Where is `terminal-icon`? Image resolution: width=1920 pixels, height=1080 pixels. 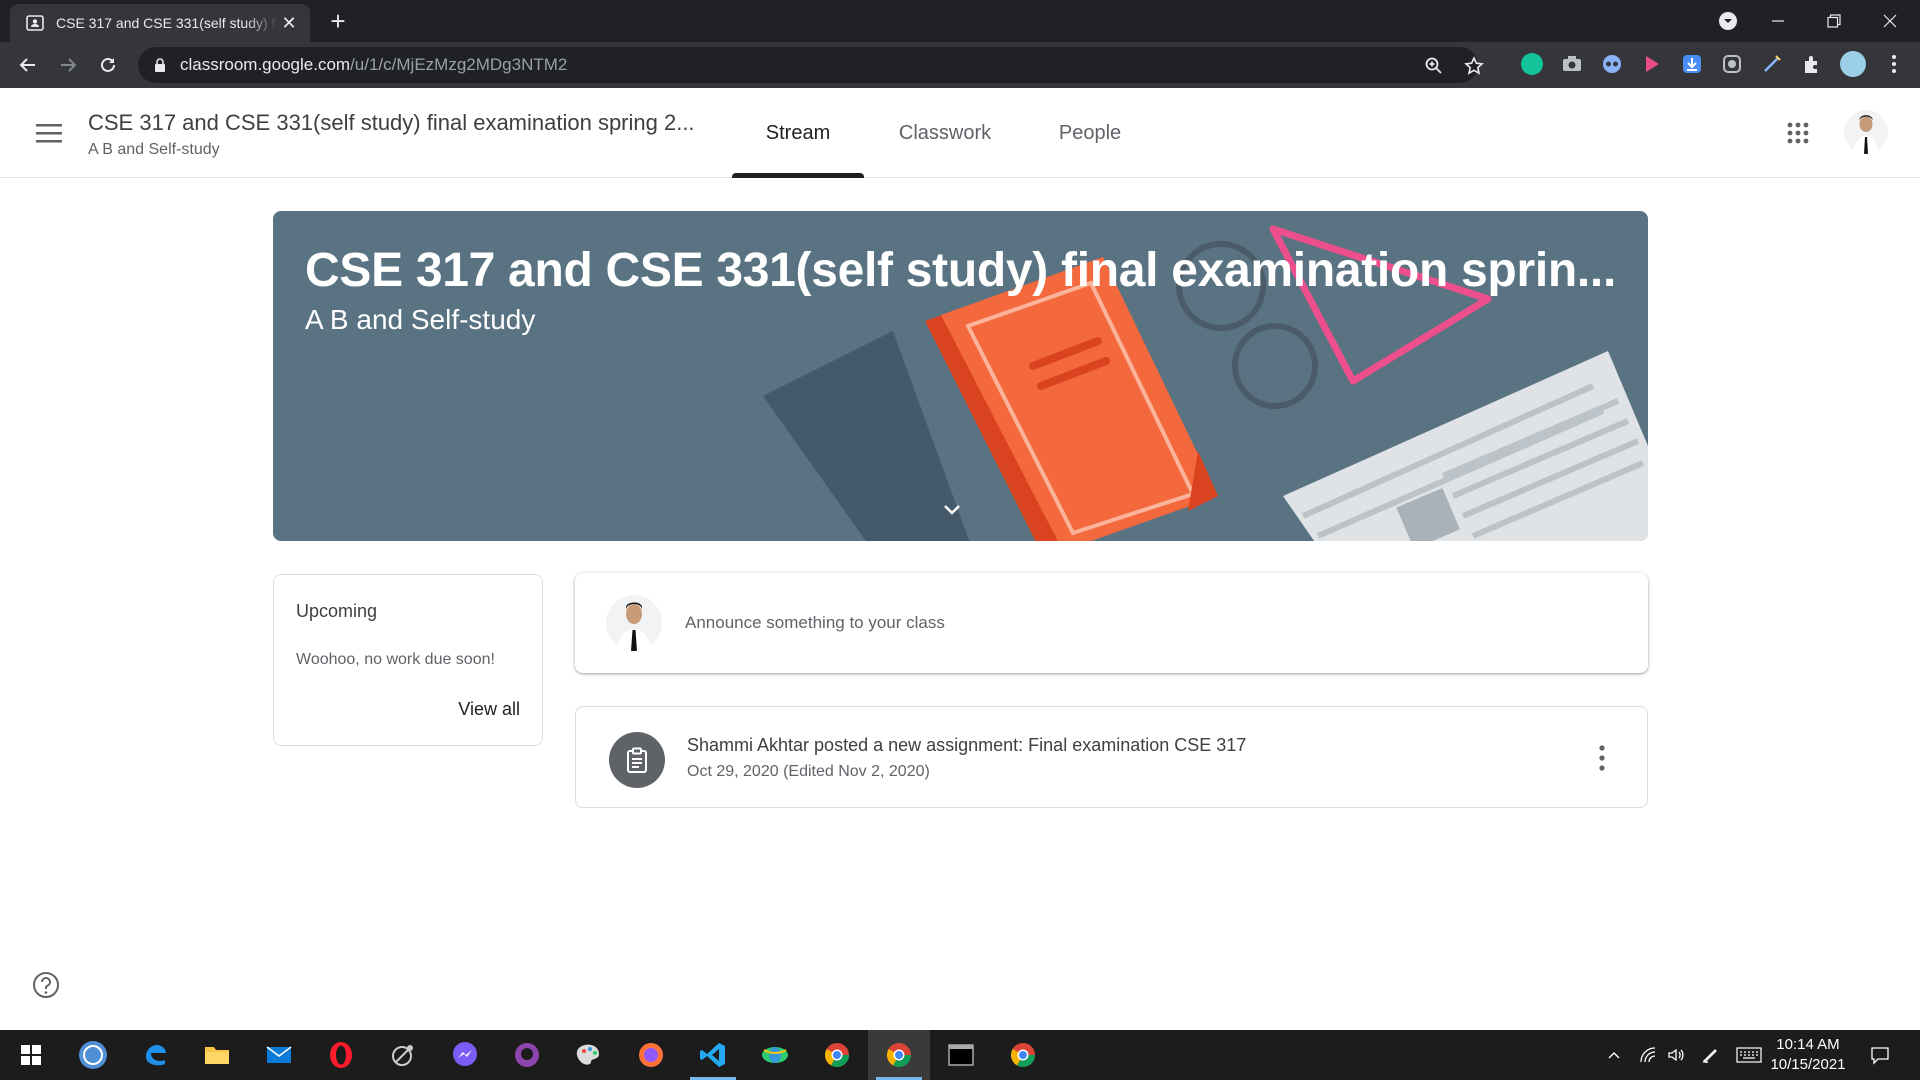
terminal-icon is located at coordinates (961, 1055).